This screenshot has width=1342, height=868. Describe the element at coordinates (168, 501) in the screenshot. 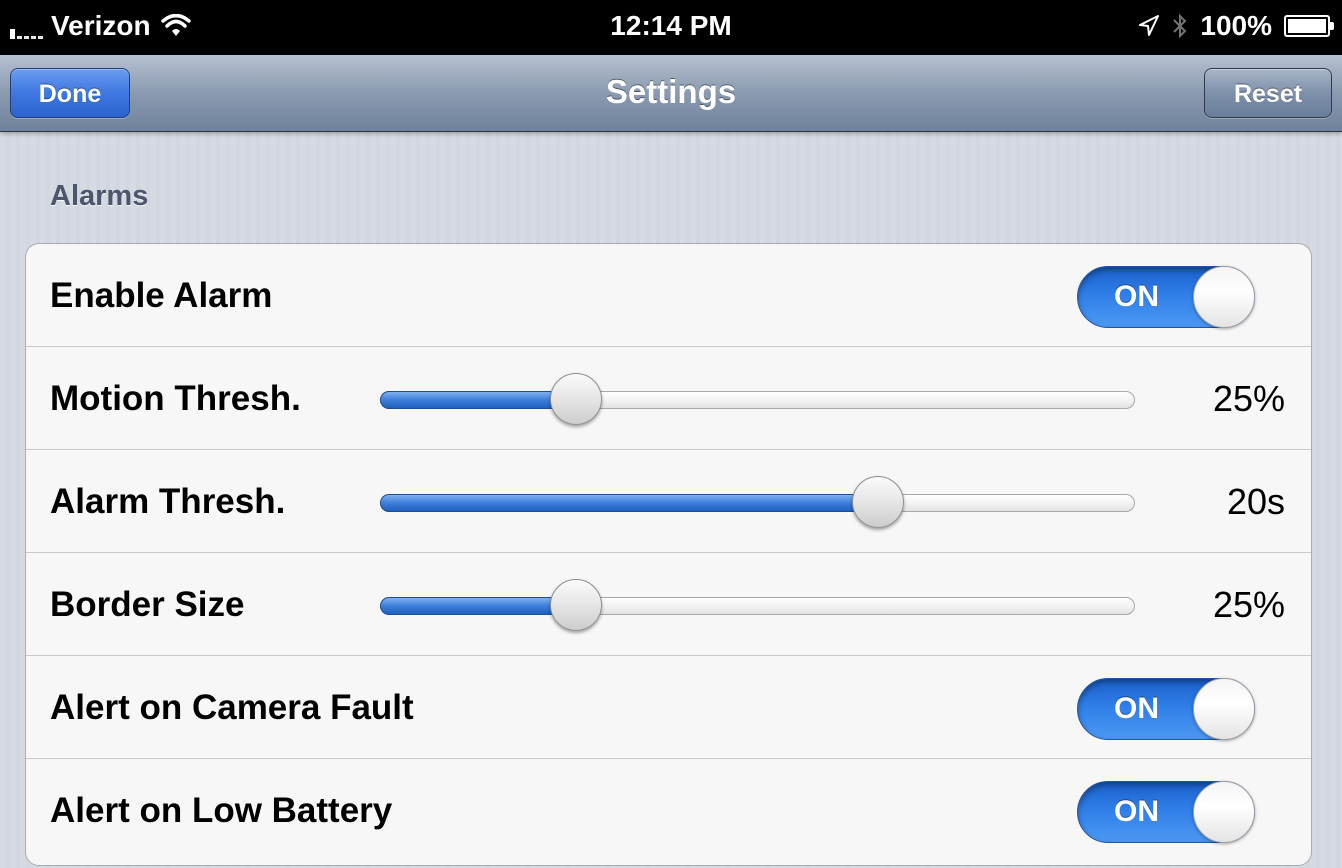

I see `row-label: Alarm Thresh.` at that location.